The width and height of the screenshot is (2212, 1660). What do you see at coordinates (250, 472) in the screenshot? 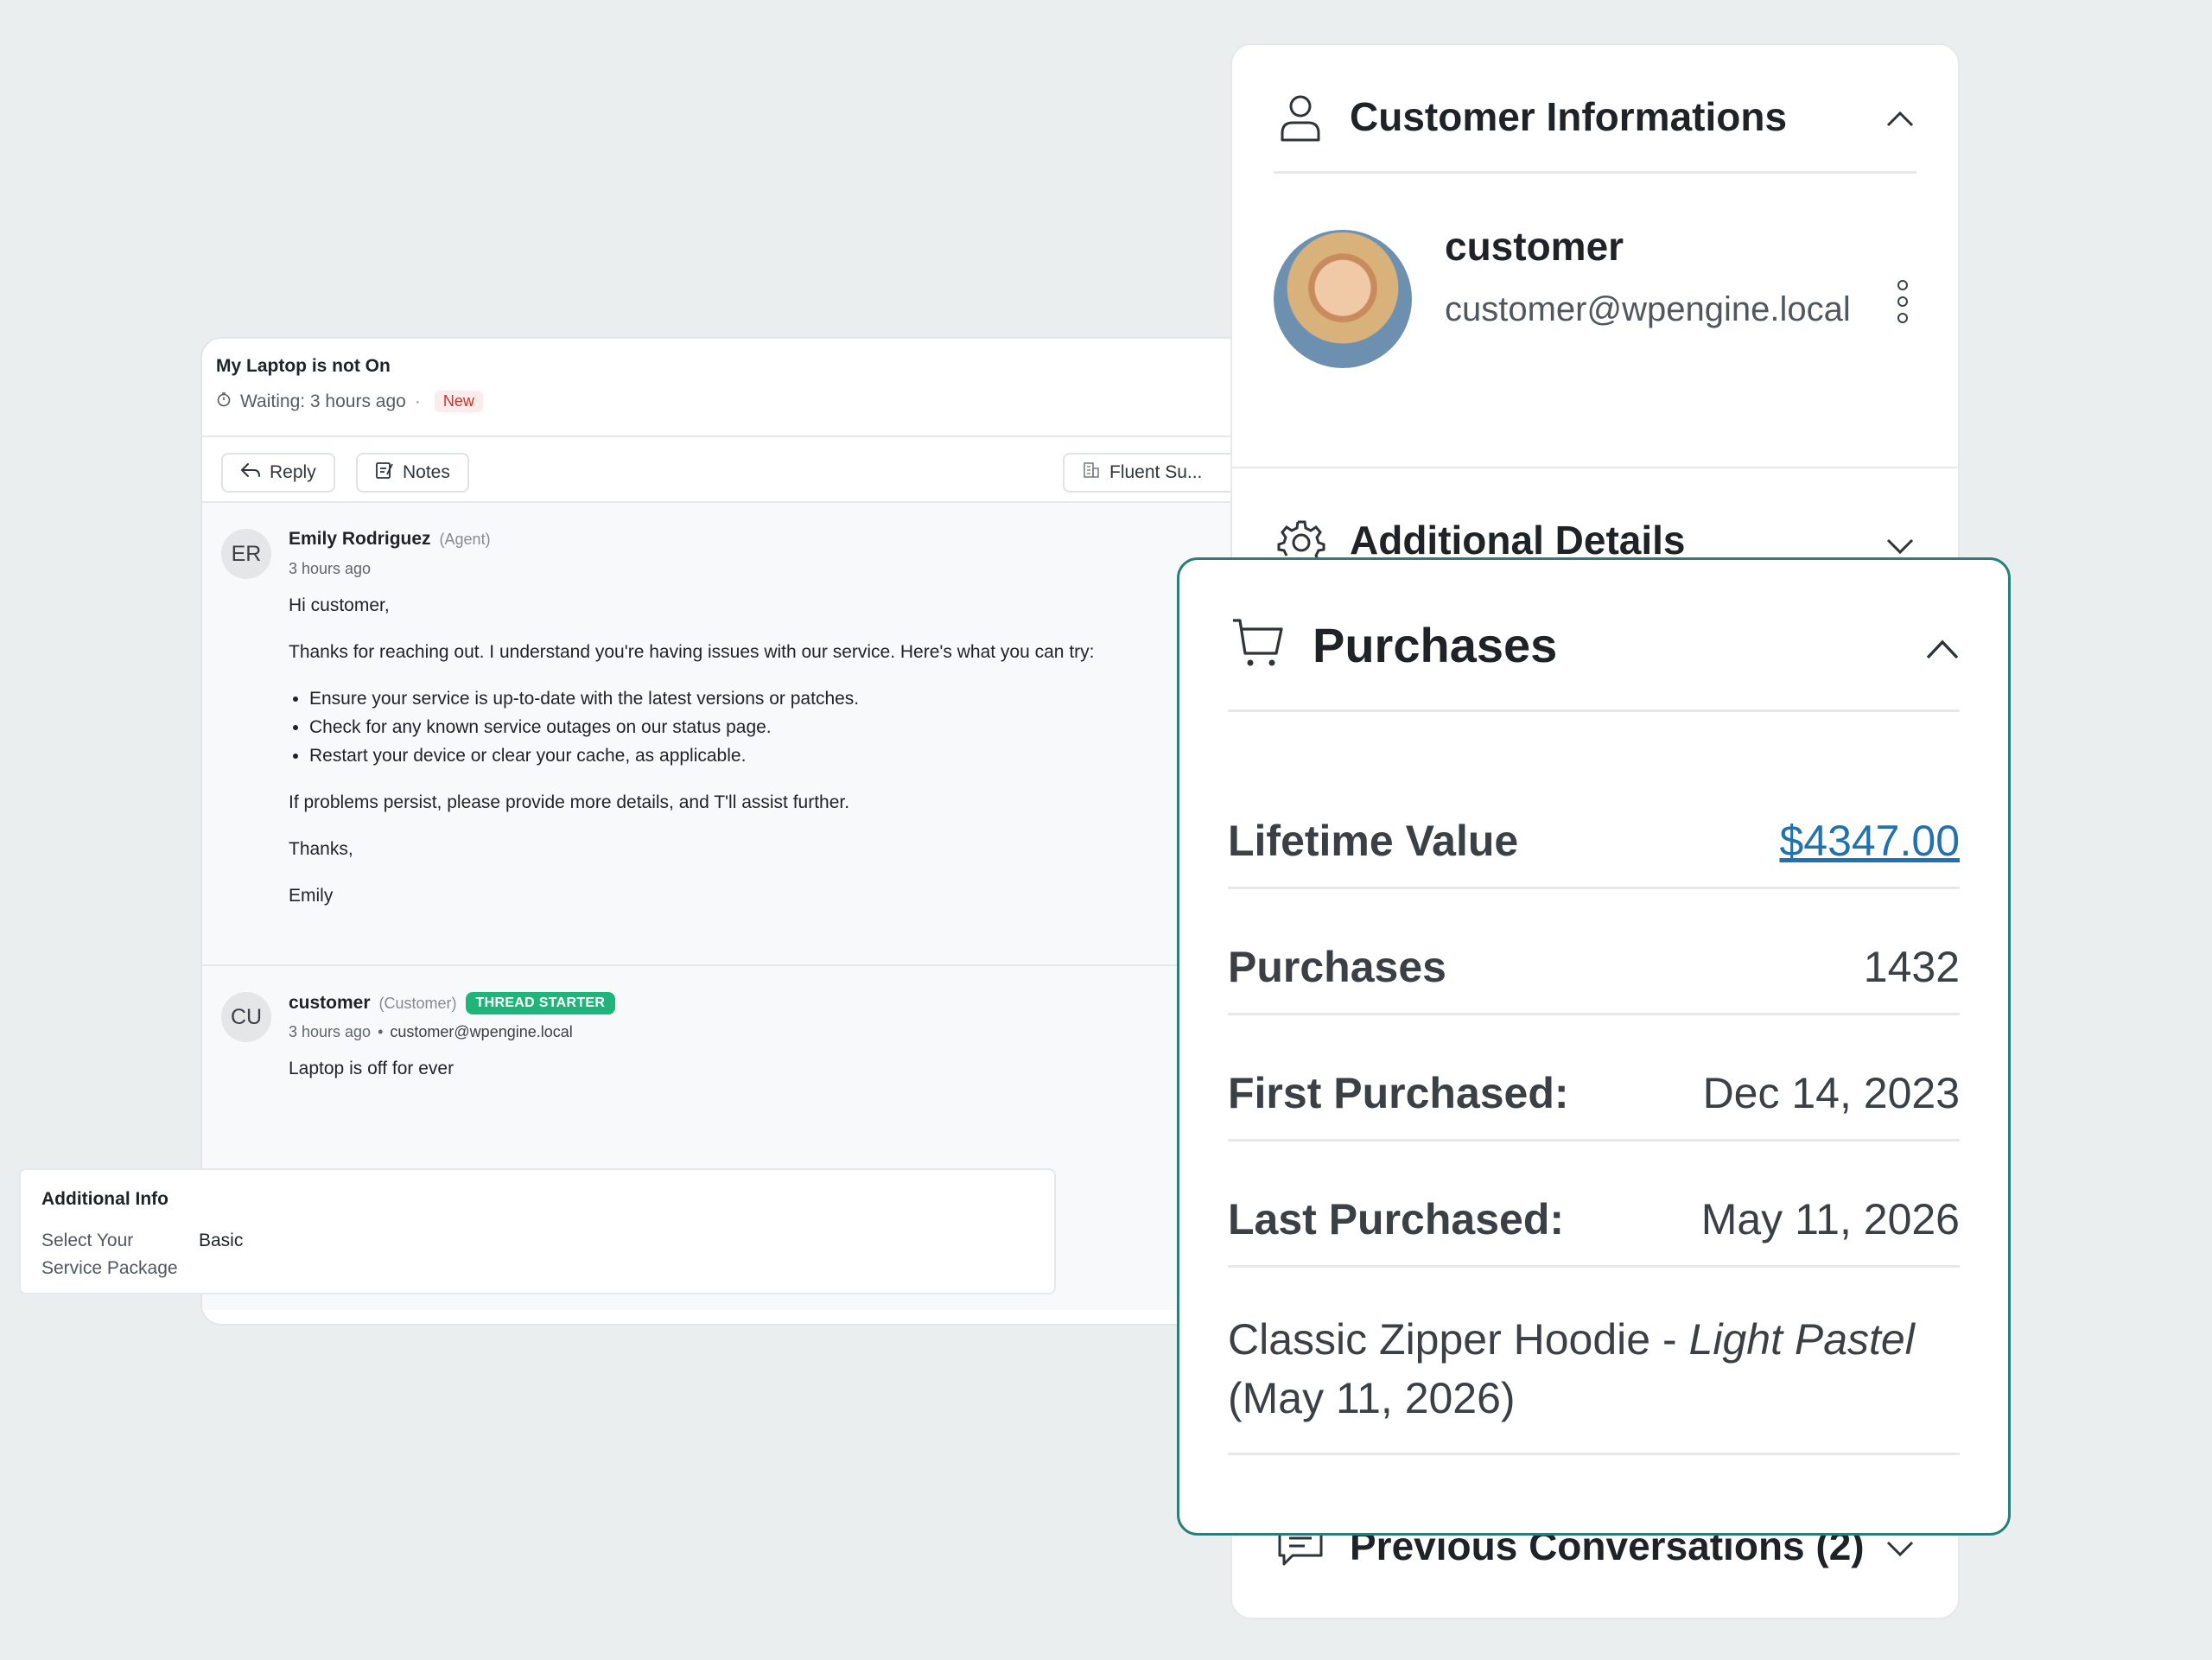
I see `reply-icon` at bounding box center [250, 472].